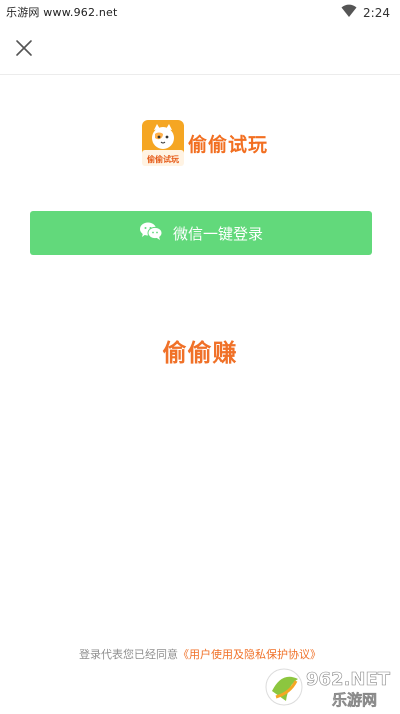 This screenshot has width=400, height=714. I want to click on agreement-prefix: 登录代表您已经同意, so click(128, 654).